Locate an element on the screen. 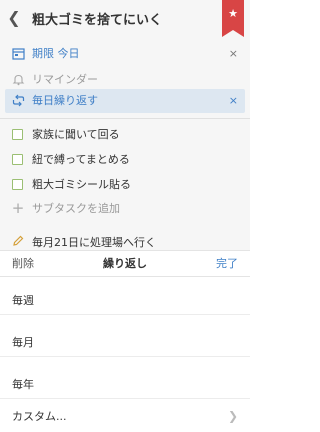  pencil-icon is located at coordinates (18, 243).